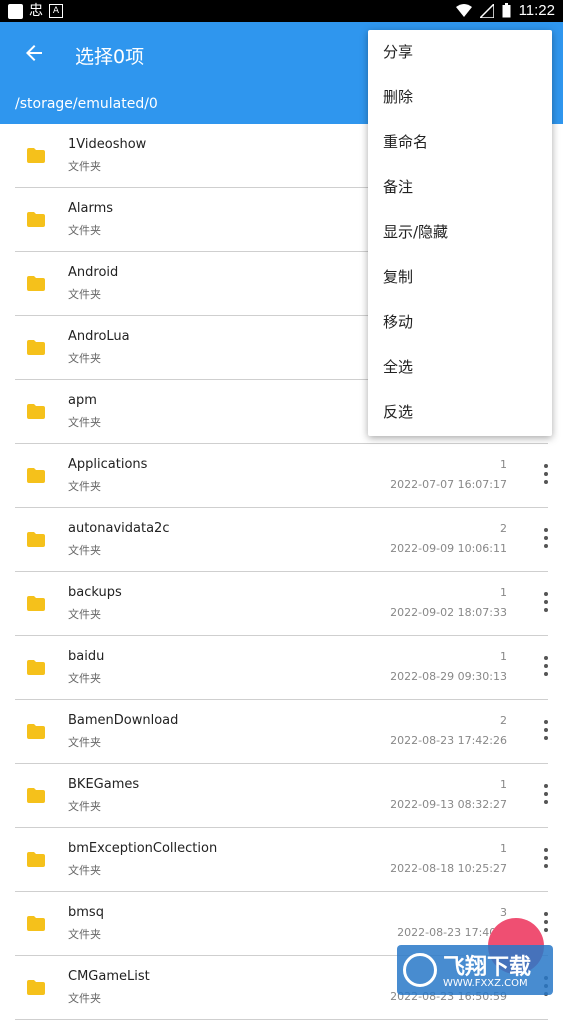  Describe the element at coordinates (110, 57) in the screenshot. I see `page-title: 选择0项` at that location.